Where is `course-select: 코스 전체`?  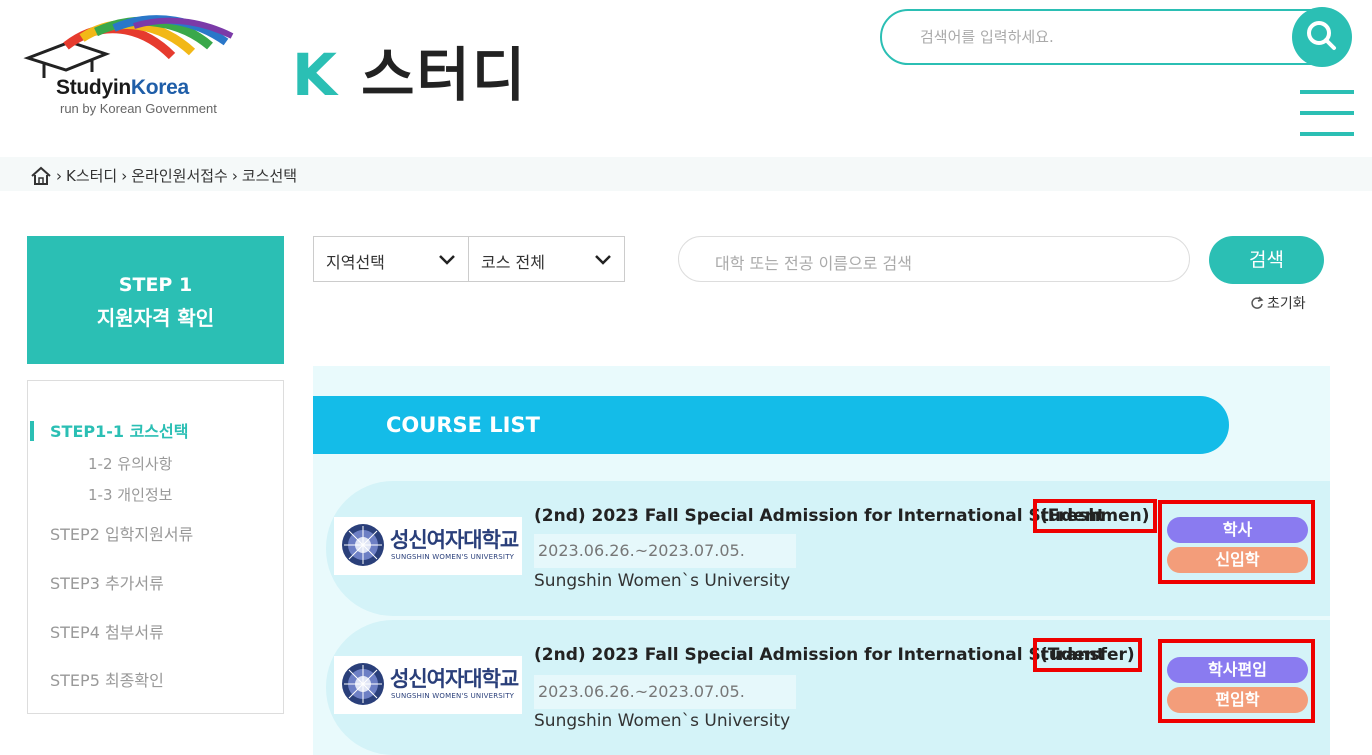 course-select: 코스 전체 is located at coordinates (546, 259).